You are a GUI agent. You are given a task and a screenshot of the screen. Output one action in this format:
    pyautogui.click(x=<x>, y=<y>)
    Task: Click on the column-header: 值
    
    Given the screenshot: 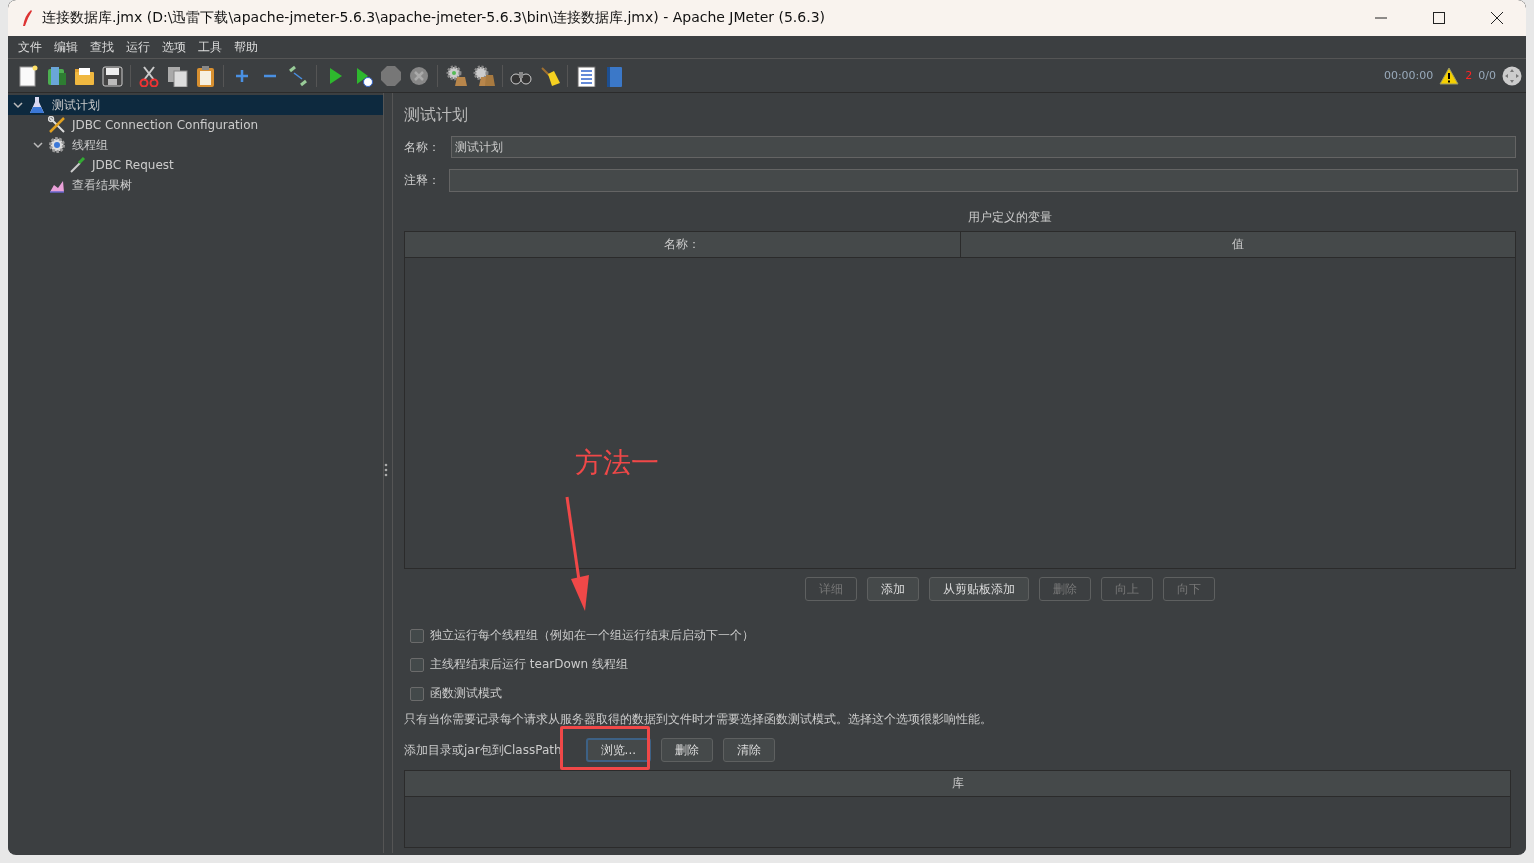 What is the action you would take?
    pyautogui.click(x=1237, y=244)
    